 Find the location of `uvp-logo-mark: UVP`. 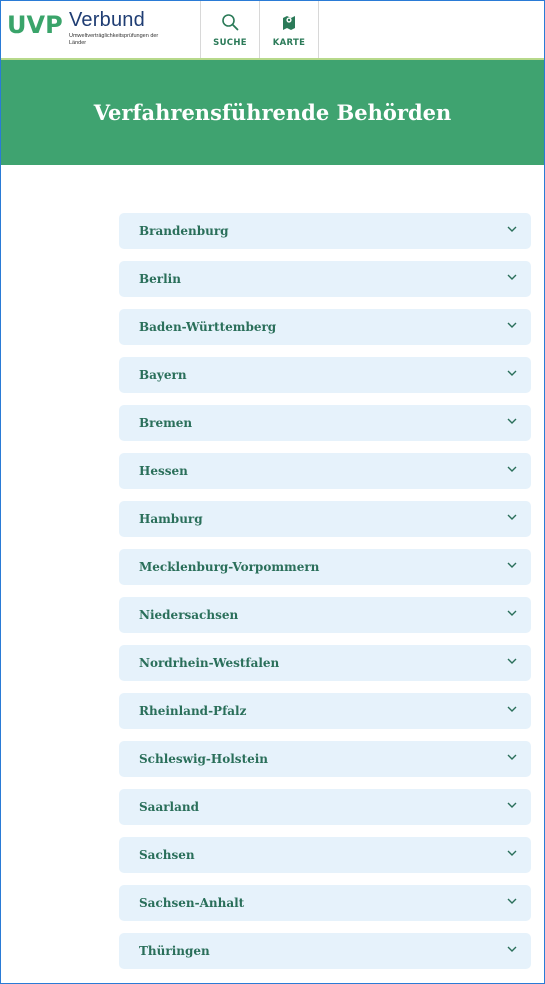

uvp-logo-mark: UVP is located at coordinates (35, 24).